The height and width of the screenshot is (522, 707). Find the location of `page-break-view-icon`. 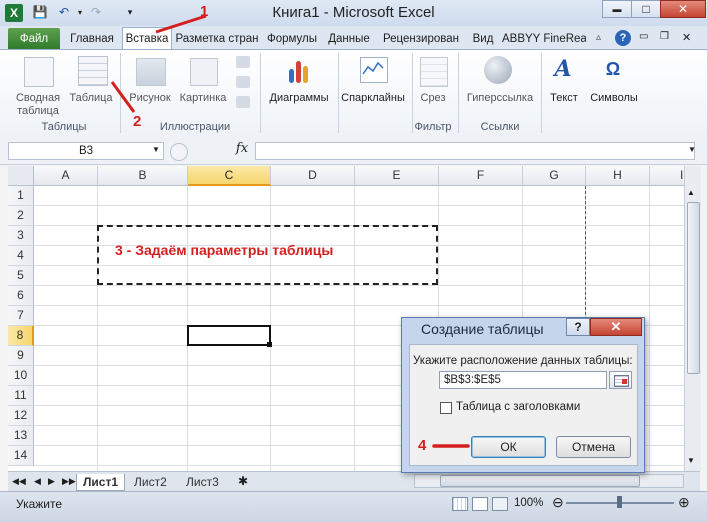

page-break-view-icon is located at coordinates (500, 504).